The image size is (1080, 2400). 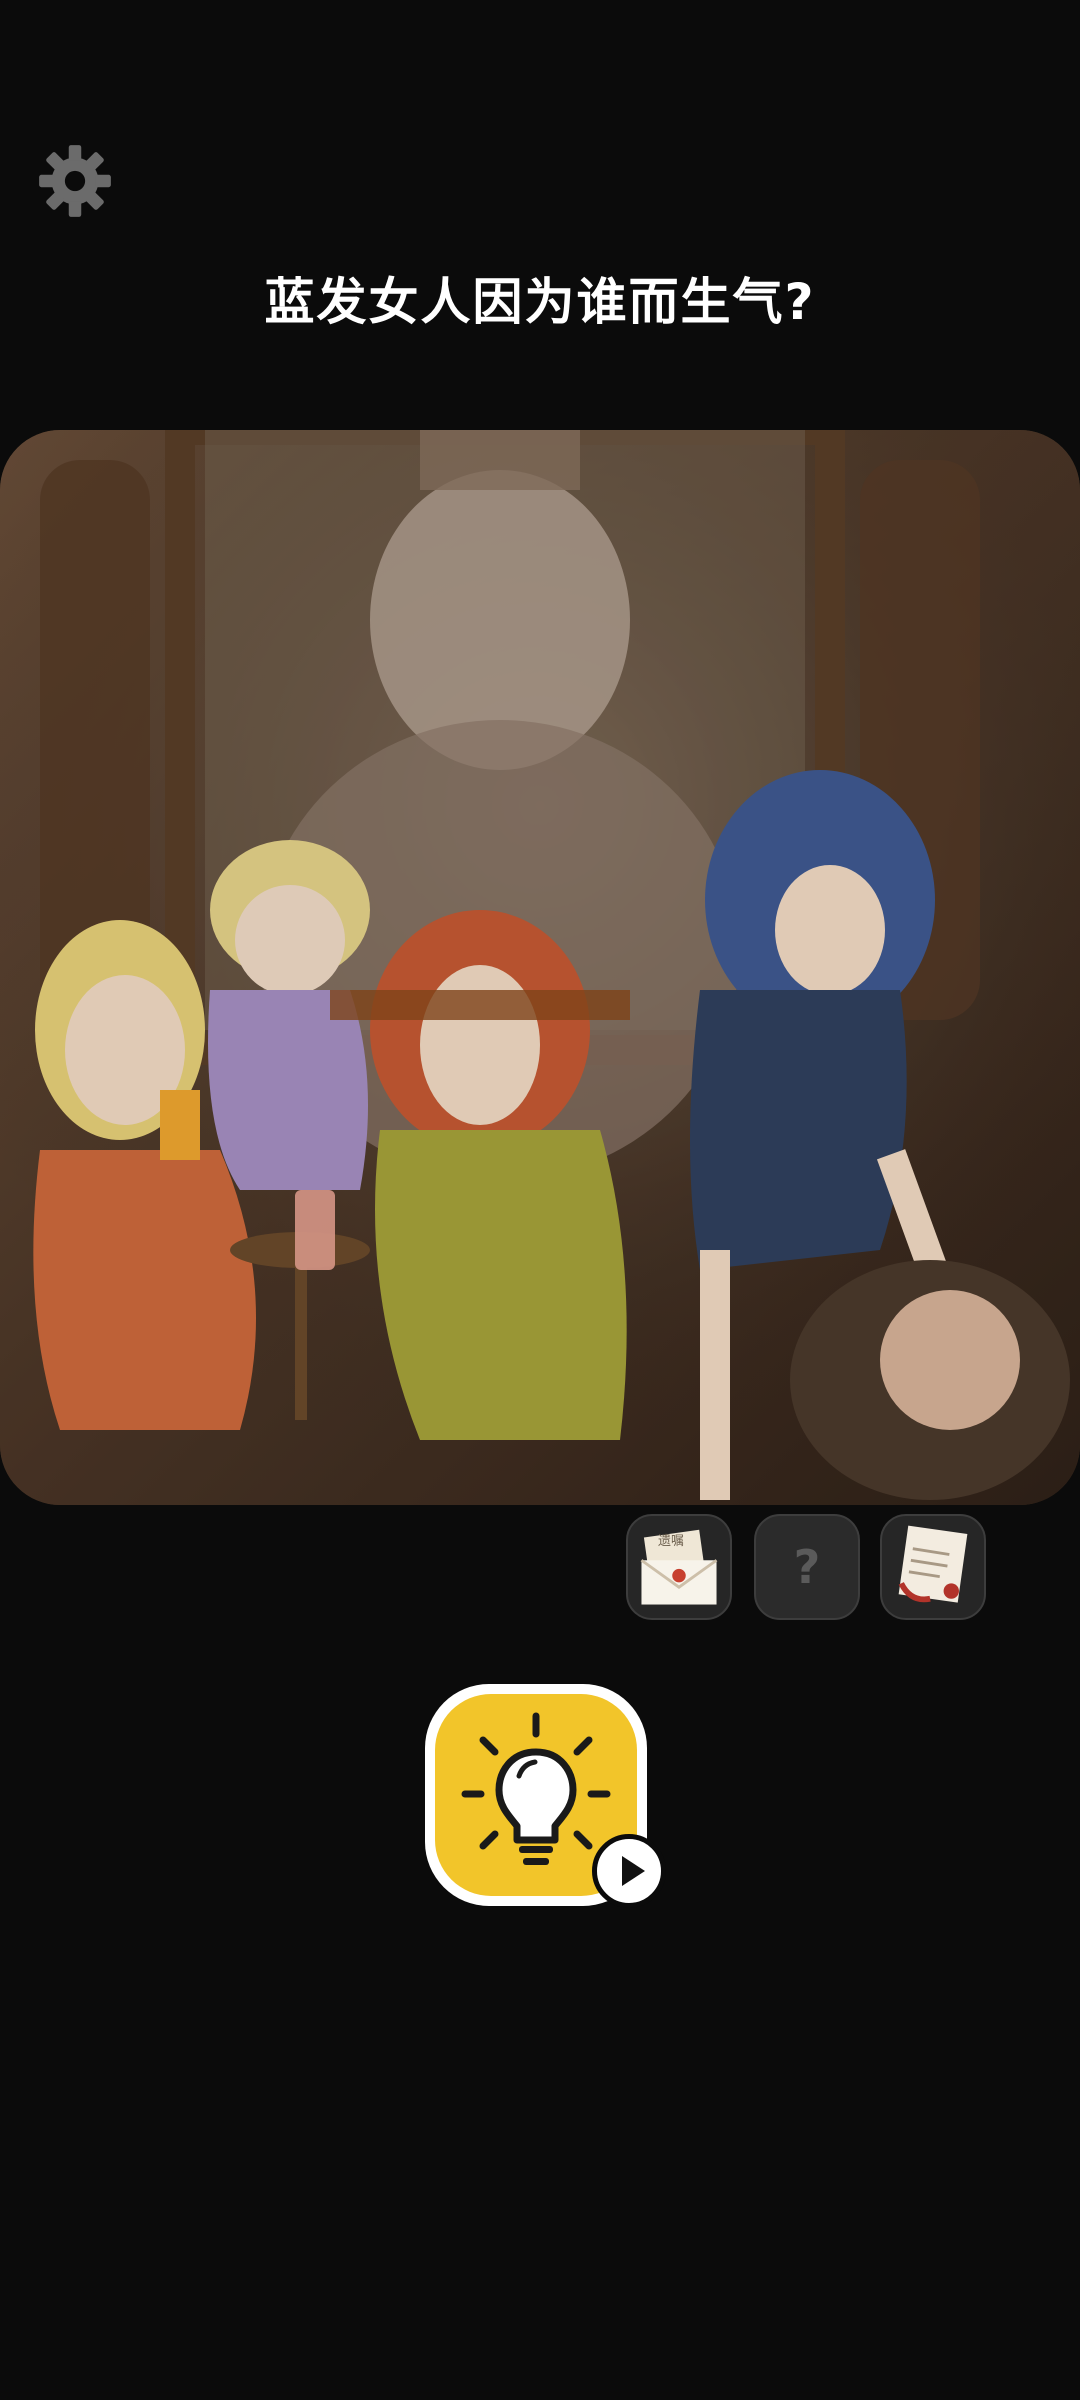 I want to click on gear-icon, so click(x=75, y=181).